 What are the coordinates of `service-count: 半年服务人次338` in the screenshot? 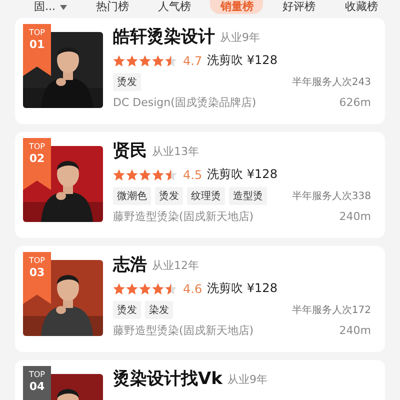 It's located at (331, 196).